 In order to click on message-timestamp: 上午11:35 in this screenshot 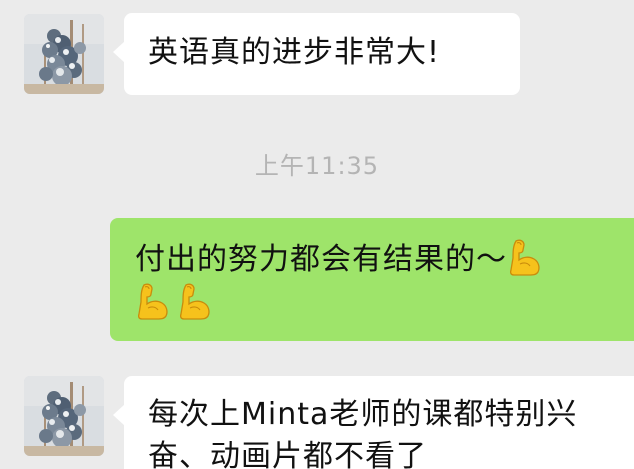, I will do `click(317, 166)`.